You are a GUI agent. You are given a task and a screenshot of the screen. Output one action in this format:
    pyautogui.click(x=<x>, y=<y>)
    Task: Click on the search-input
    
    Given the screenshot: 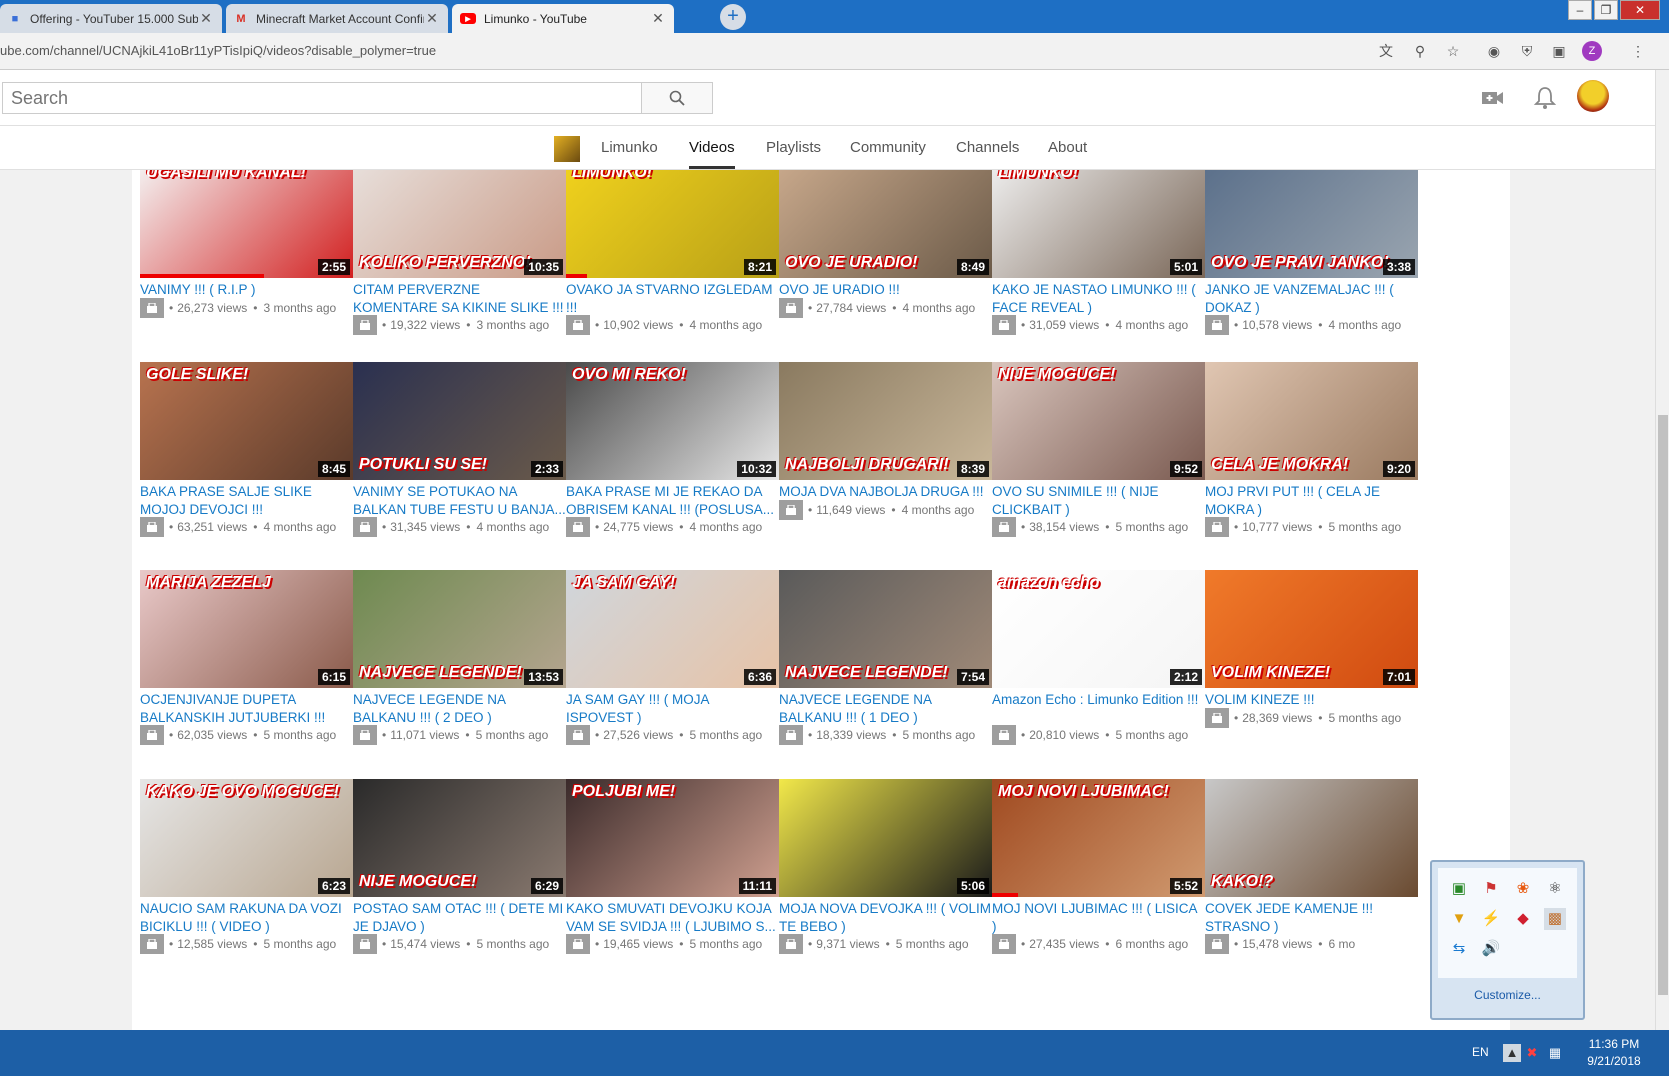 What is the action you would take?
    pyautogui.click(x=322, y=98)
    